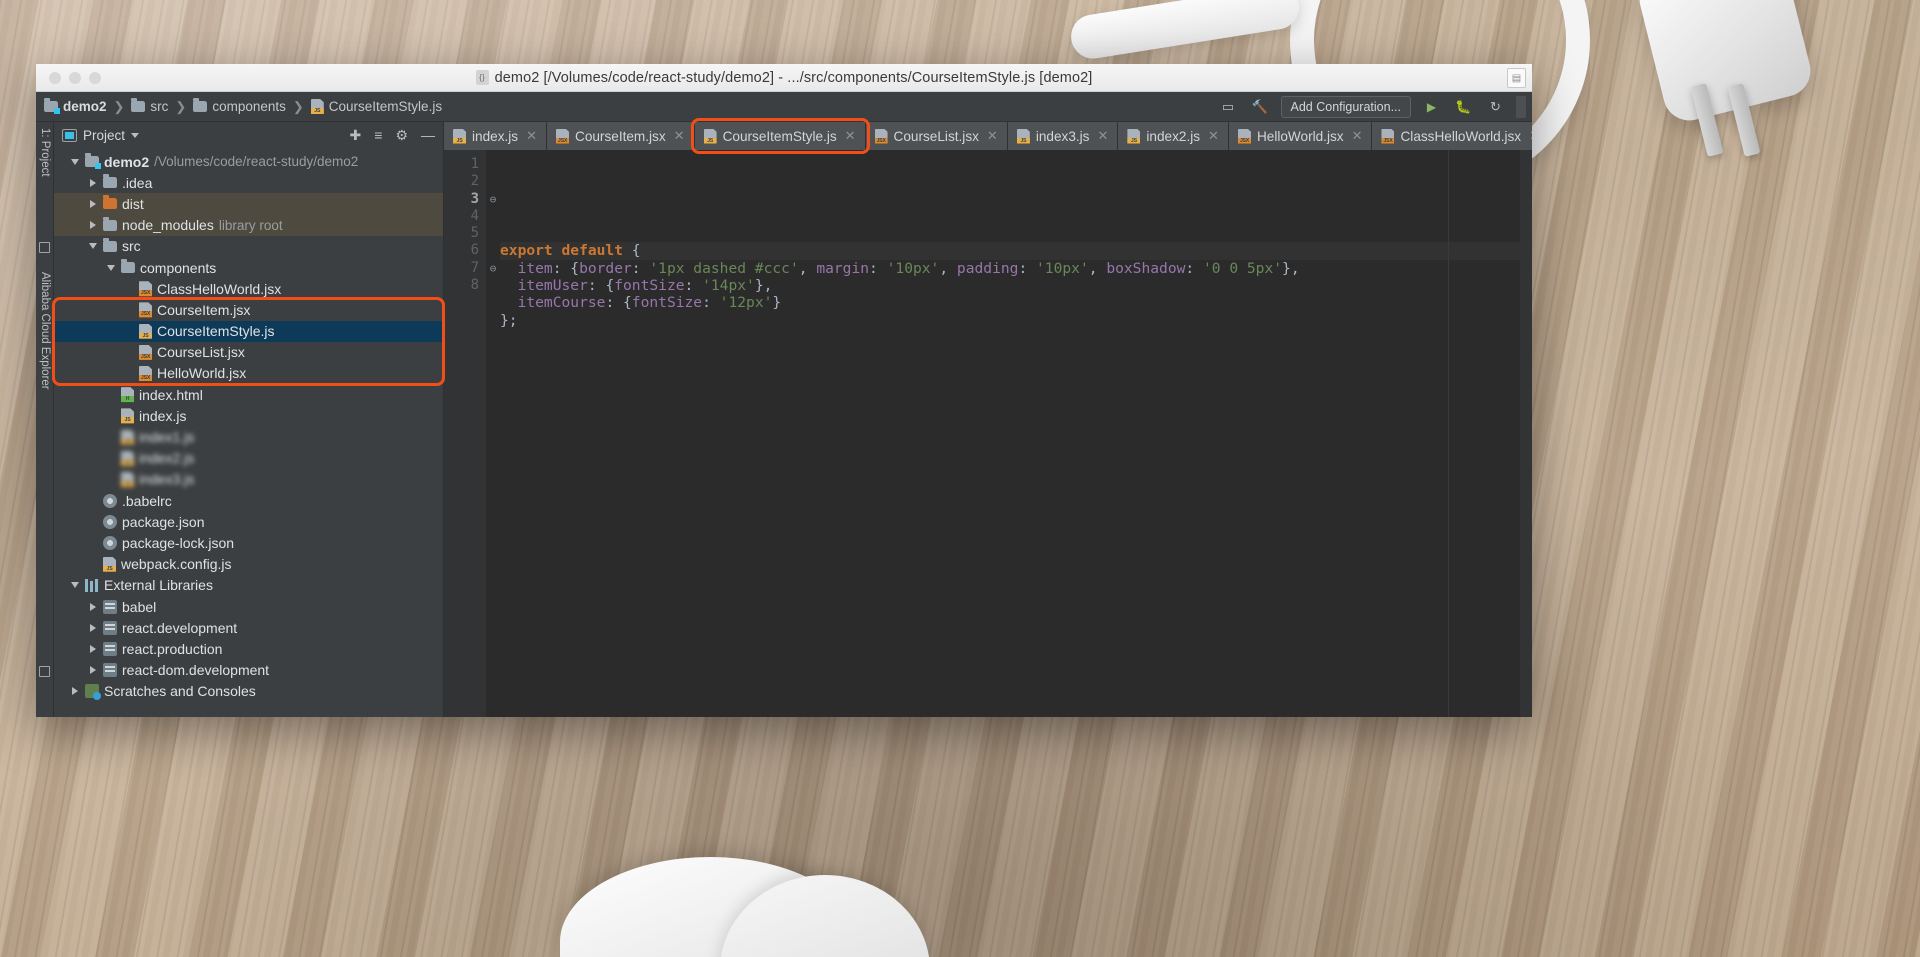 Image resolution: width=1920 pixels, height=957 pixels. Describe the element at coordinates (248, 564) in the screenshot. I see `tree-node-webpack-config-js: JS webpack.config.js` at that location.